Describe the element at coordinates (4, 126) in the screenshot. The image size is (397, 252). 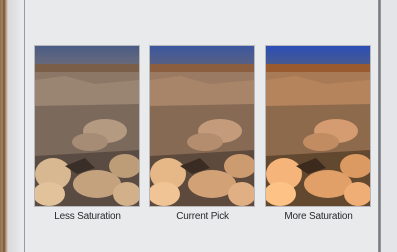
I see `window-left-border` at that location.